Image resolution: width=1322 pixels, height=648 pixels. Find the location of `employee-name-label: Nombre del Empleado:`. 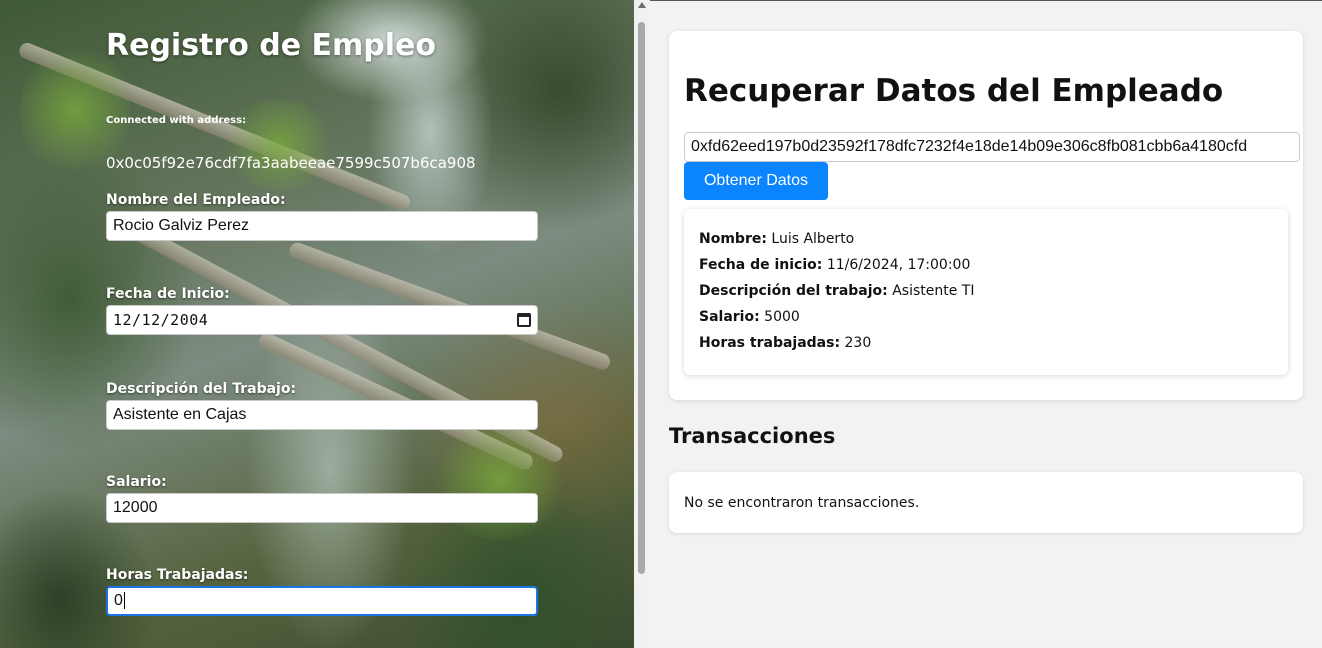

employee-name-label: Nombre del Empleado: is located at coordinates (196, 200).